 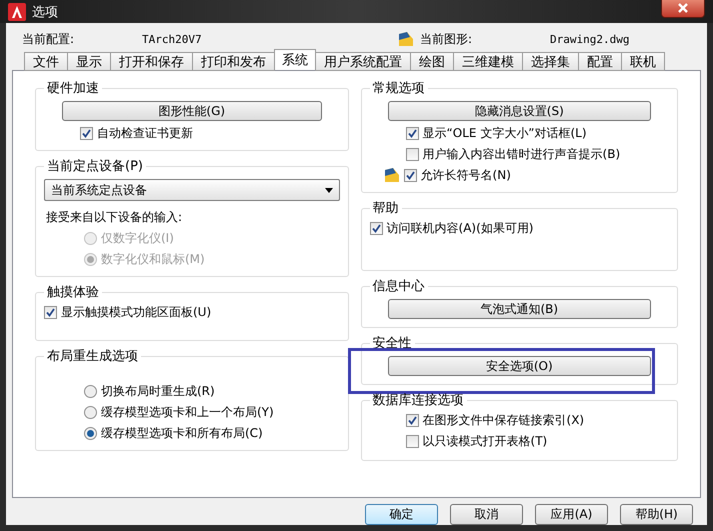 What do you see at coordinates (192, 190) in the screenshot?
I see `device-dropdown: 当前系统定点设备` at bounding box center [192, 190].